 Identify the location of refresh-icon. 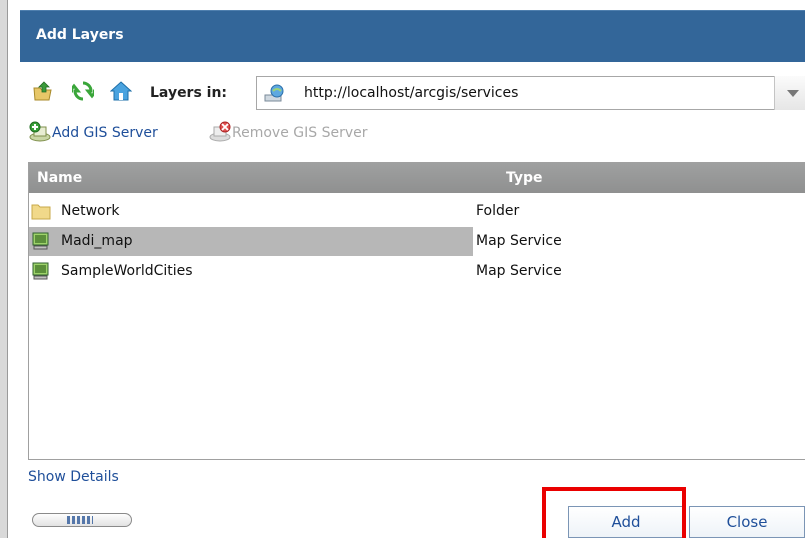
(83, 91).